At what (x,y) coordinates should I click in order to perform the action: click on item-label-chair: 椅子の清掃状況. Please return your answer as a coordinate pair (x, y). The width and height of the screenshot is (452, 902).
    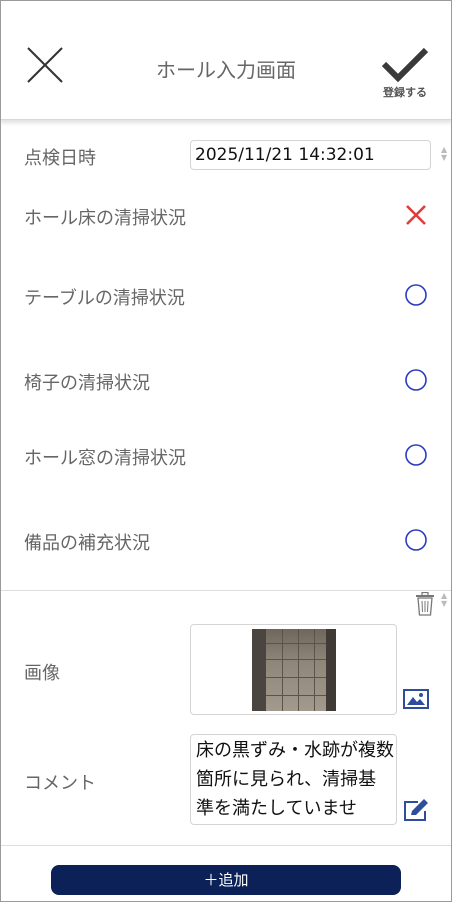
    Looking at the image, I should click on (87, 383).